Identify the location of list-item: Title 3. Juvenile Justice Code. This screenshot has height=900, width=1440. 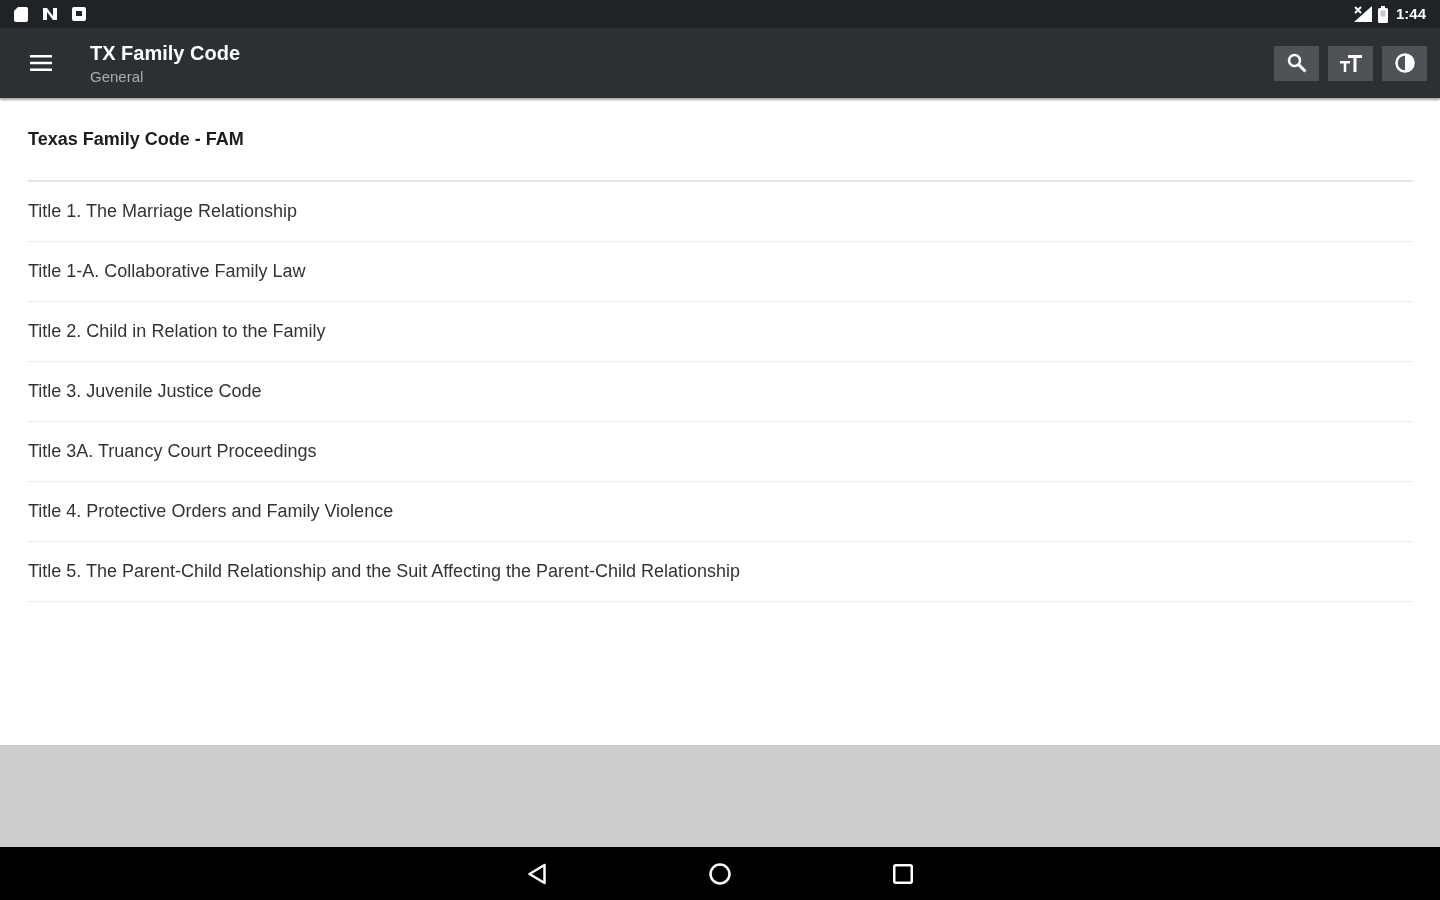
(145, 391).